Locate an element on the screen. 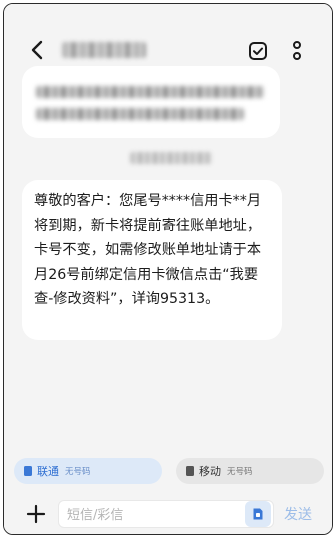 The height and width of the screenshot is (538, 336). compose-bar: 发送 is located at coordinates (168, 513).